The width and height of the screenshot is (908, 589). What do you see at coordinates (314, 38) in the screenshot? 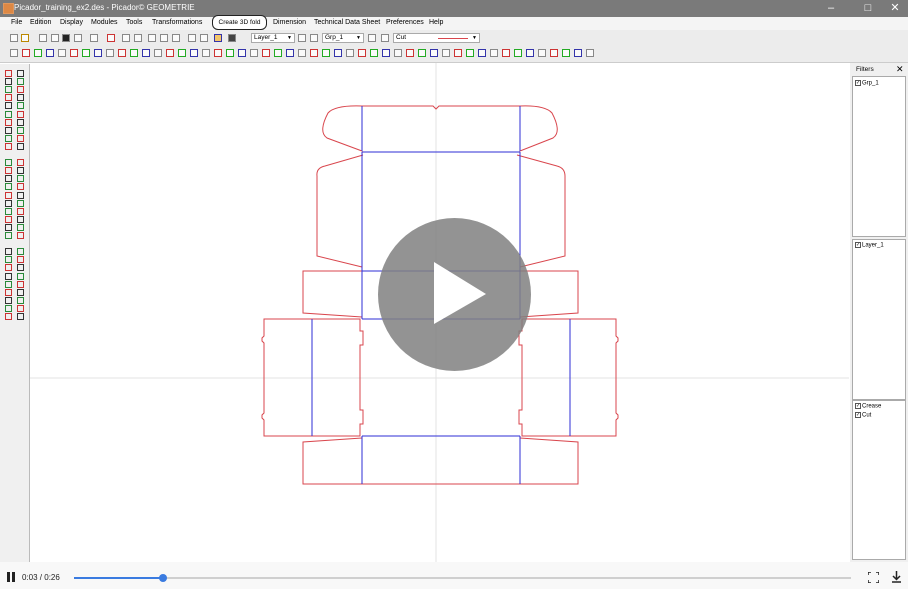
I see `layer-delete-icon` at bounding box center [314, 38].